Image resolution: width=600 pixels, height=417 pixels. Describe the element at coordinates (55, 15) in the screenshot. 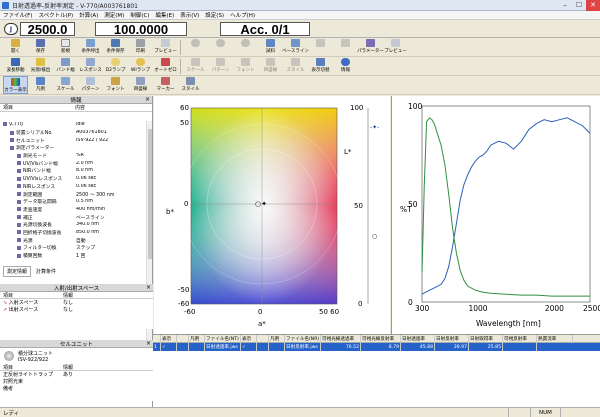

I see `menu-spectrum: スペクトル(P)` at that location.